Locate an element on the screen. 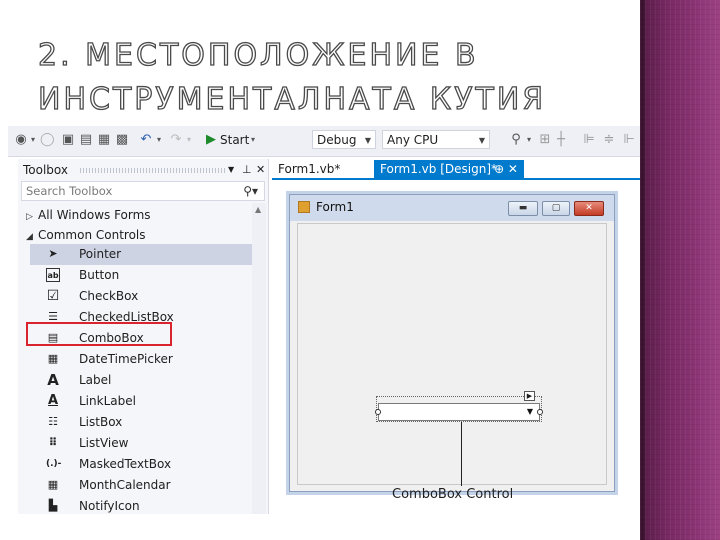 The height and width of the screenshot is (540, 720). form-title-bar: Form1 ▬ ▢ ✕ is located at coordinates (452, 208).